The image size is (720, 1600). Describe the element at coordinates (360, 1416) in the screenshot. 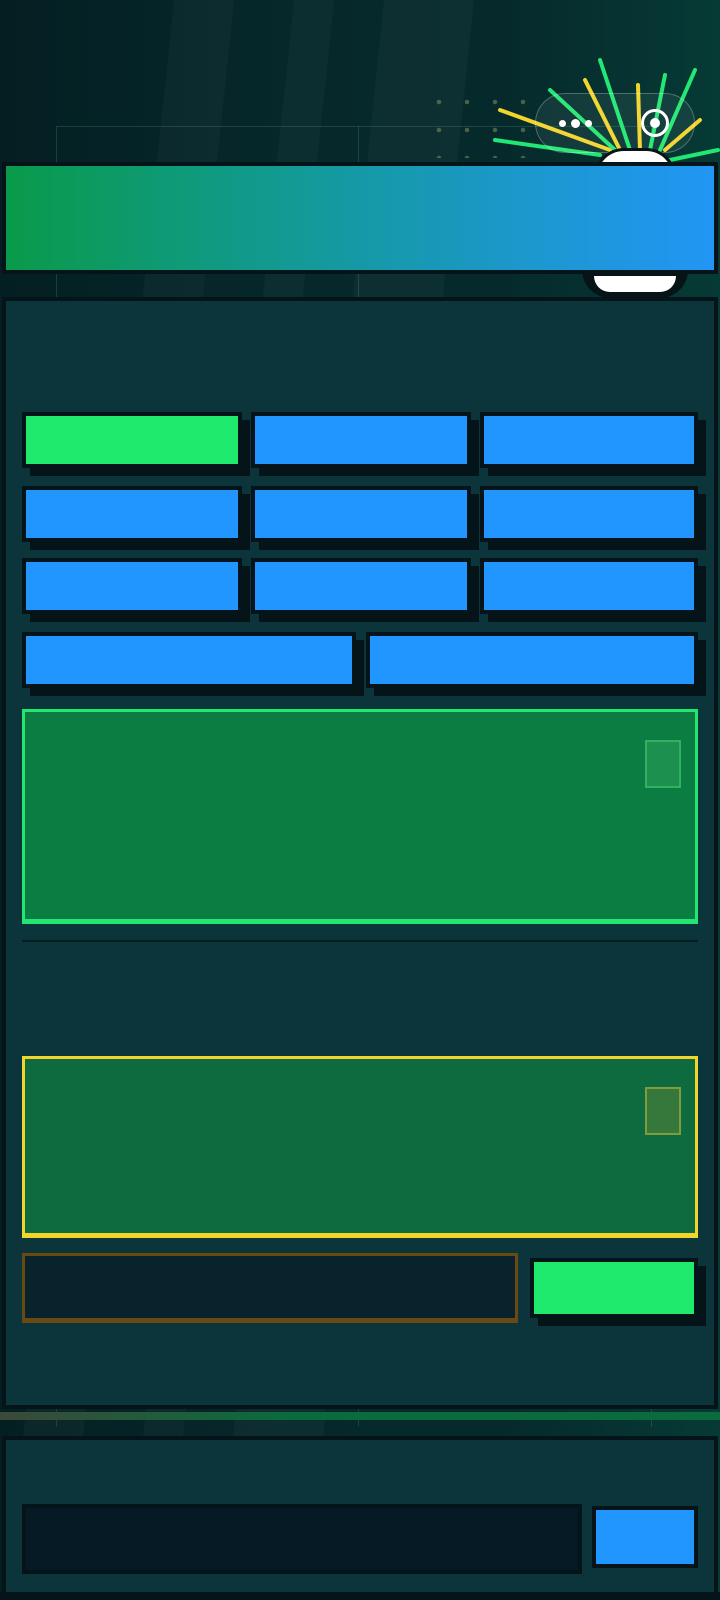

I see `bottom-decoration-strip` at that location.